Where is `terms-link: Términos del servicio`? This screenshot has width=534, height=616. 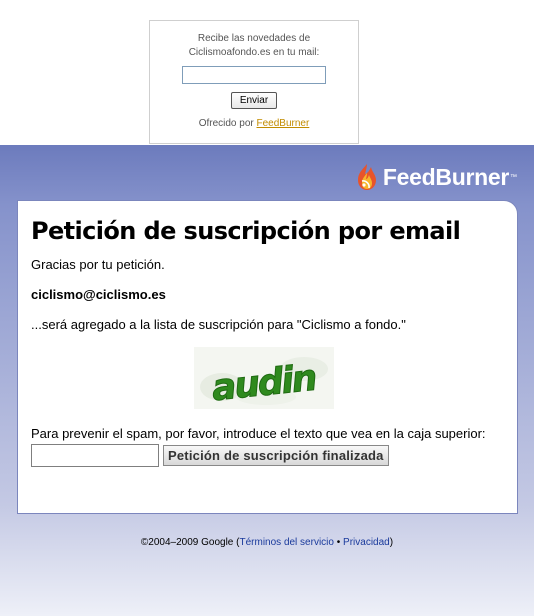
terms-link: Términos del servicio is located at coordinates (286, 542).